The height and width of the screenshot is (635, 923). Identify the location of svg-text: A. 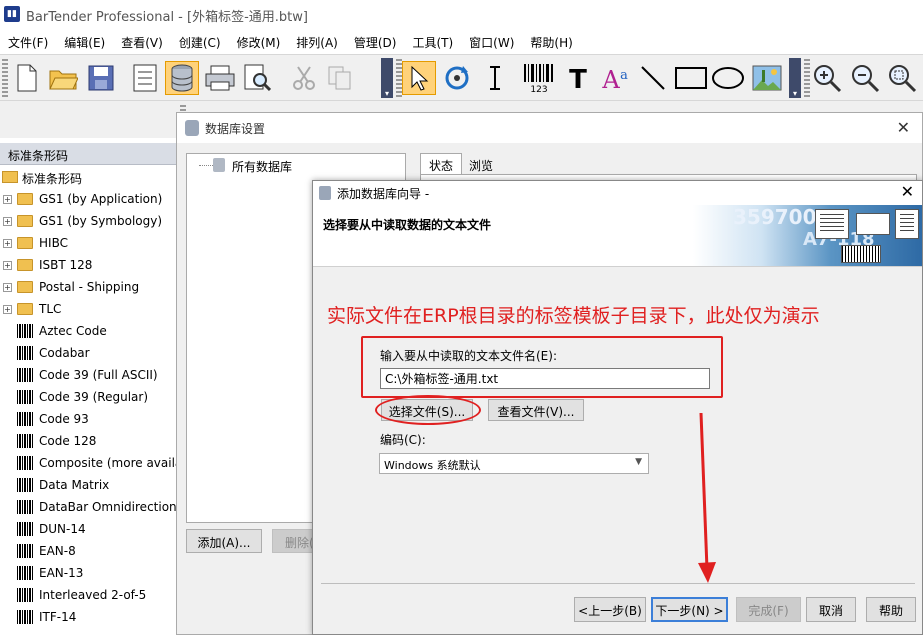
(610, 79).